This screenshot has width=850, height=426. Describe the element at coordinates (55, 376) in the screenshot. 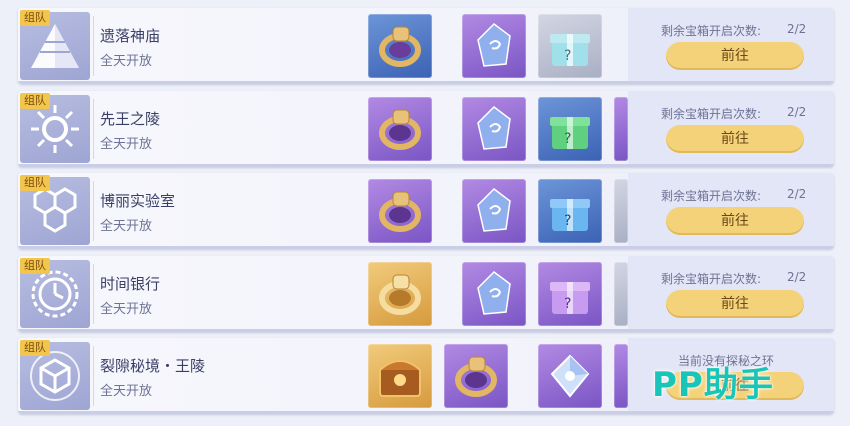

I see `cube-icon` at that location.